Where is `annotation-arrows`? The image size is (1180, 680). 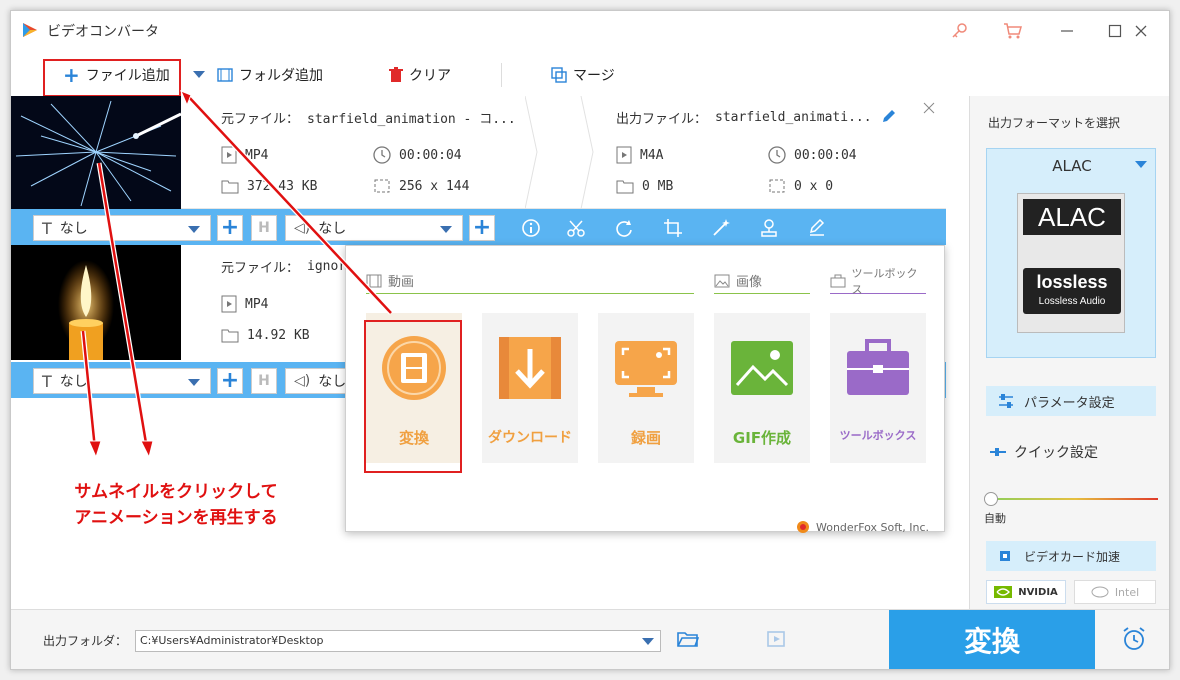
annotation-arrows is located at coordinates (236, 274).